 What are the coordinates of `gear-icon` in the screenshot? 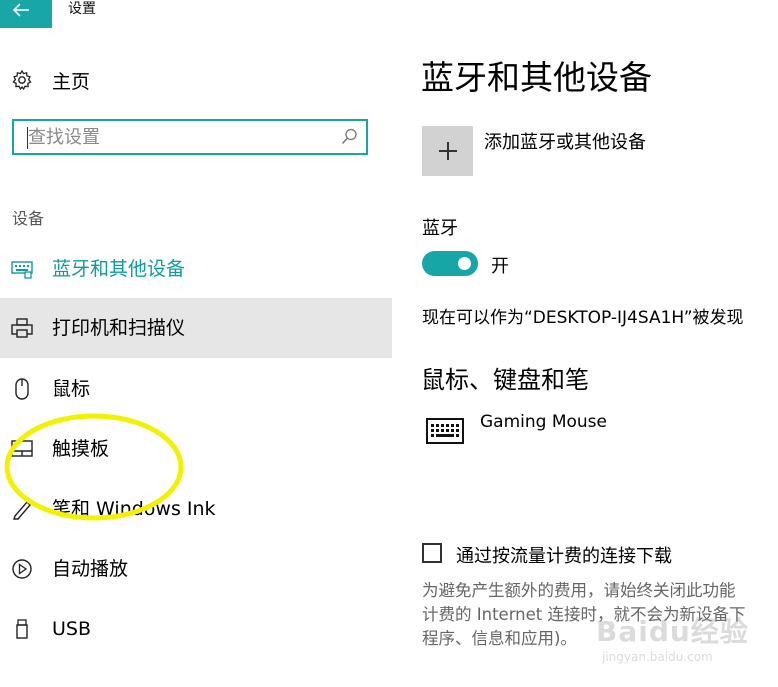 It's located at (22, 80).